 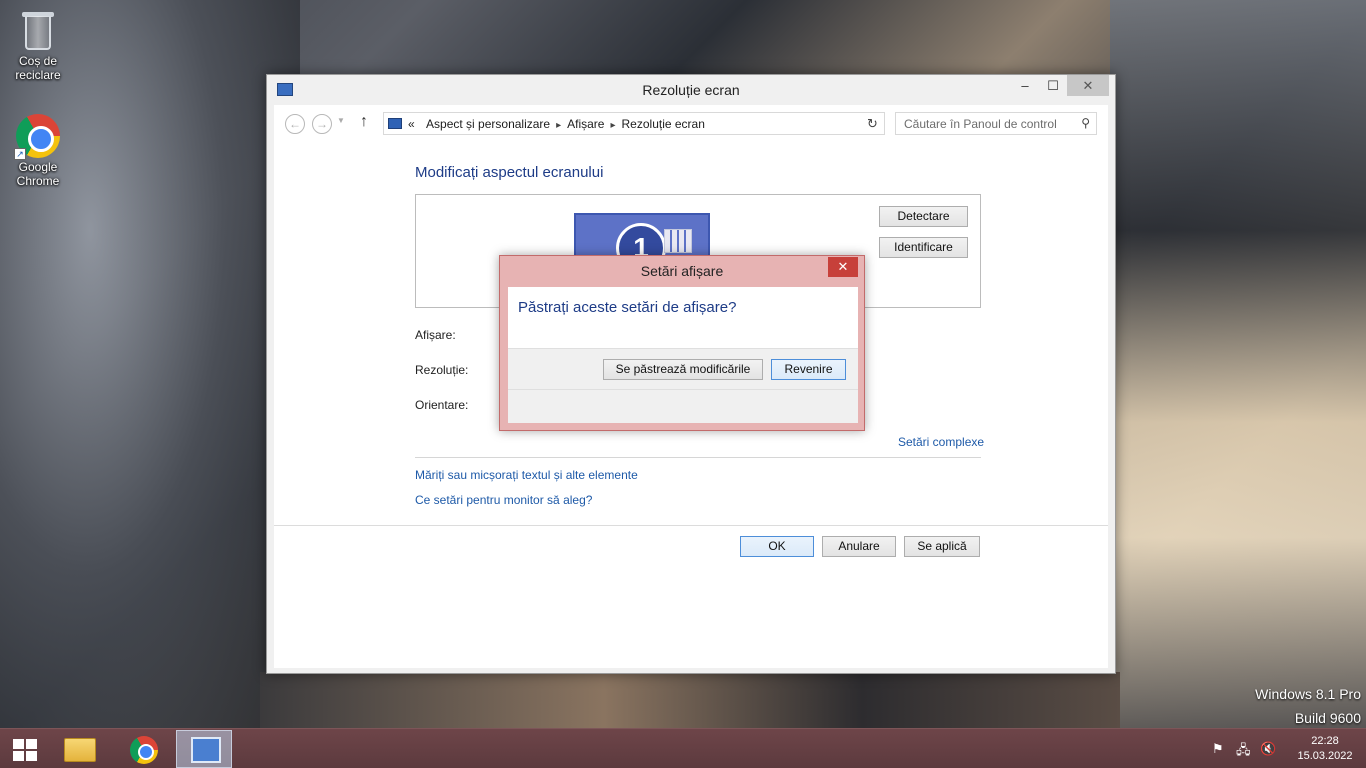 What do you see at coordinates (37, 137) in the screenshot?
I see `chrome-icon: ↗` at bounding box center [37, 137].